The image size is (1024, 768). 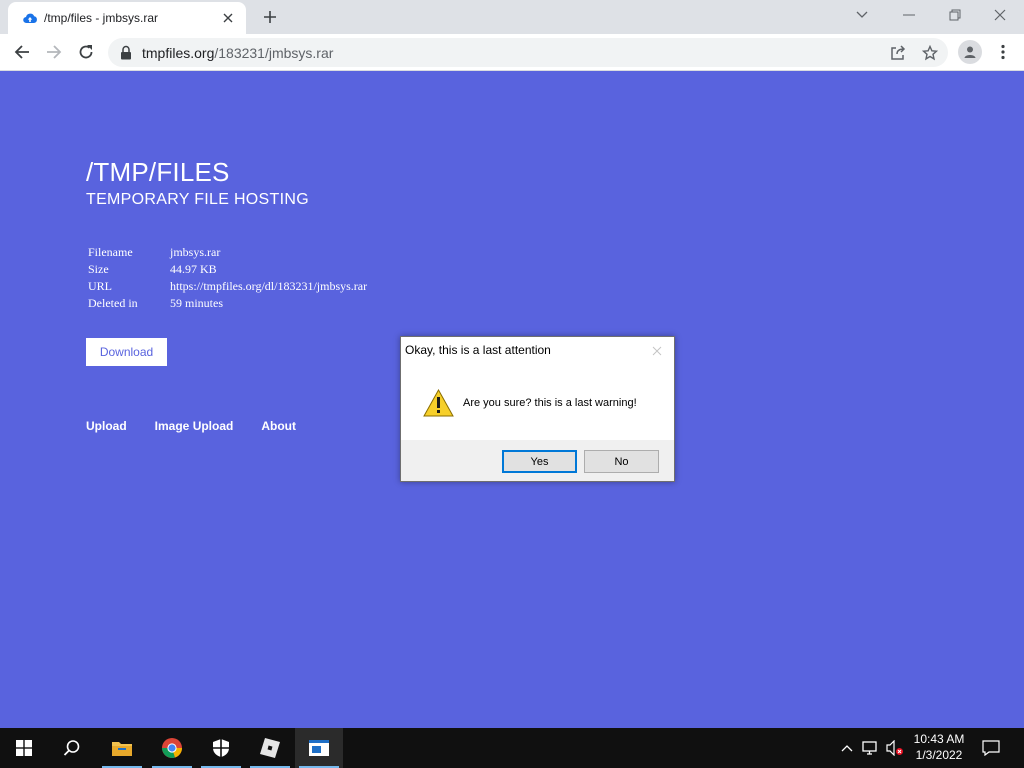 I want to click on tab-strip: /tmp/files - jmbsys.rar, so click(x=512, y=17).